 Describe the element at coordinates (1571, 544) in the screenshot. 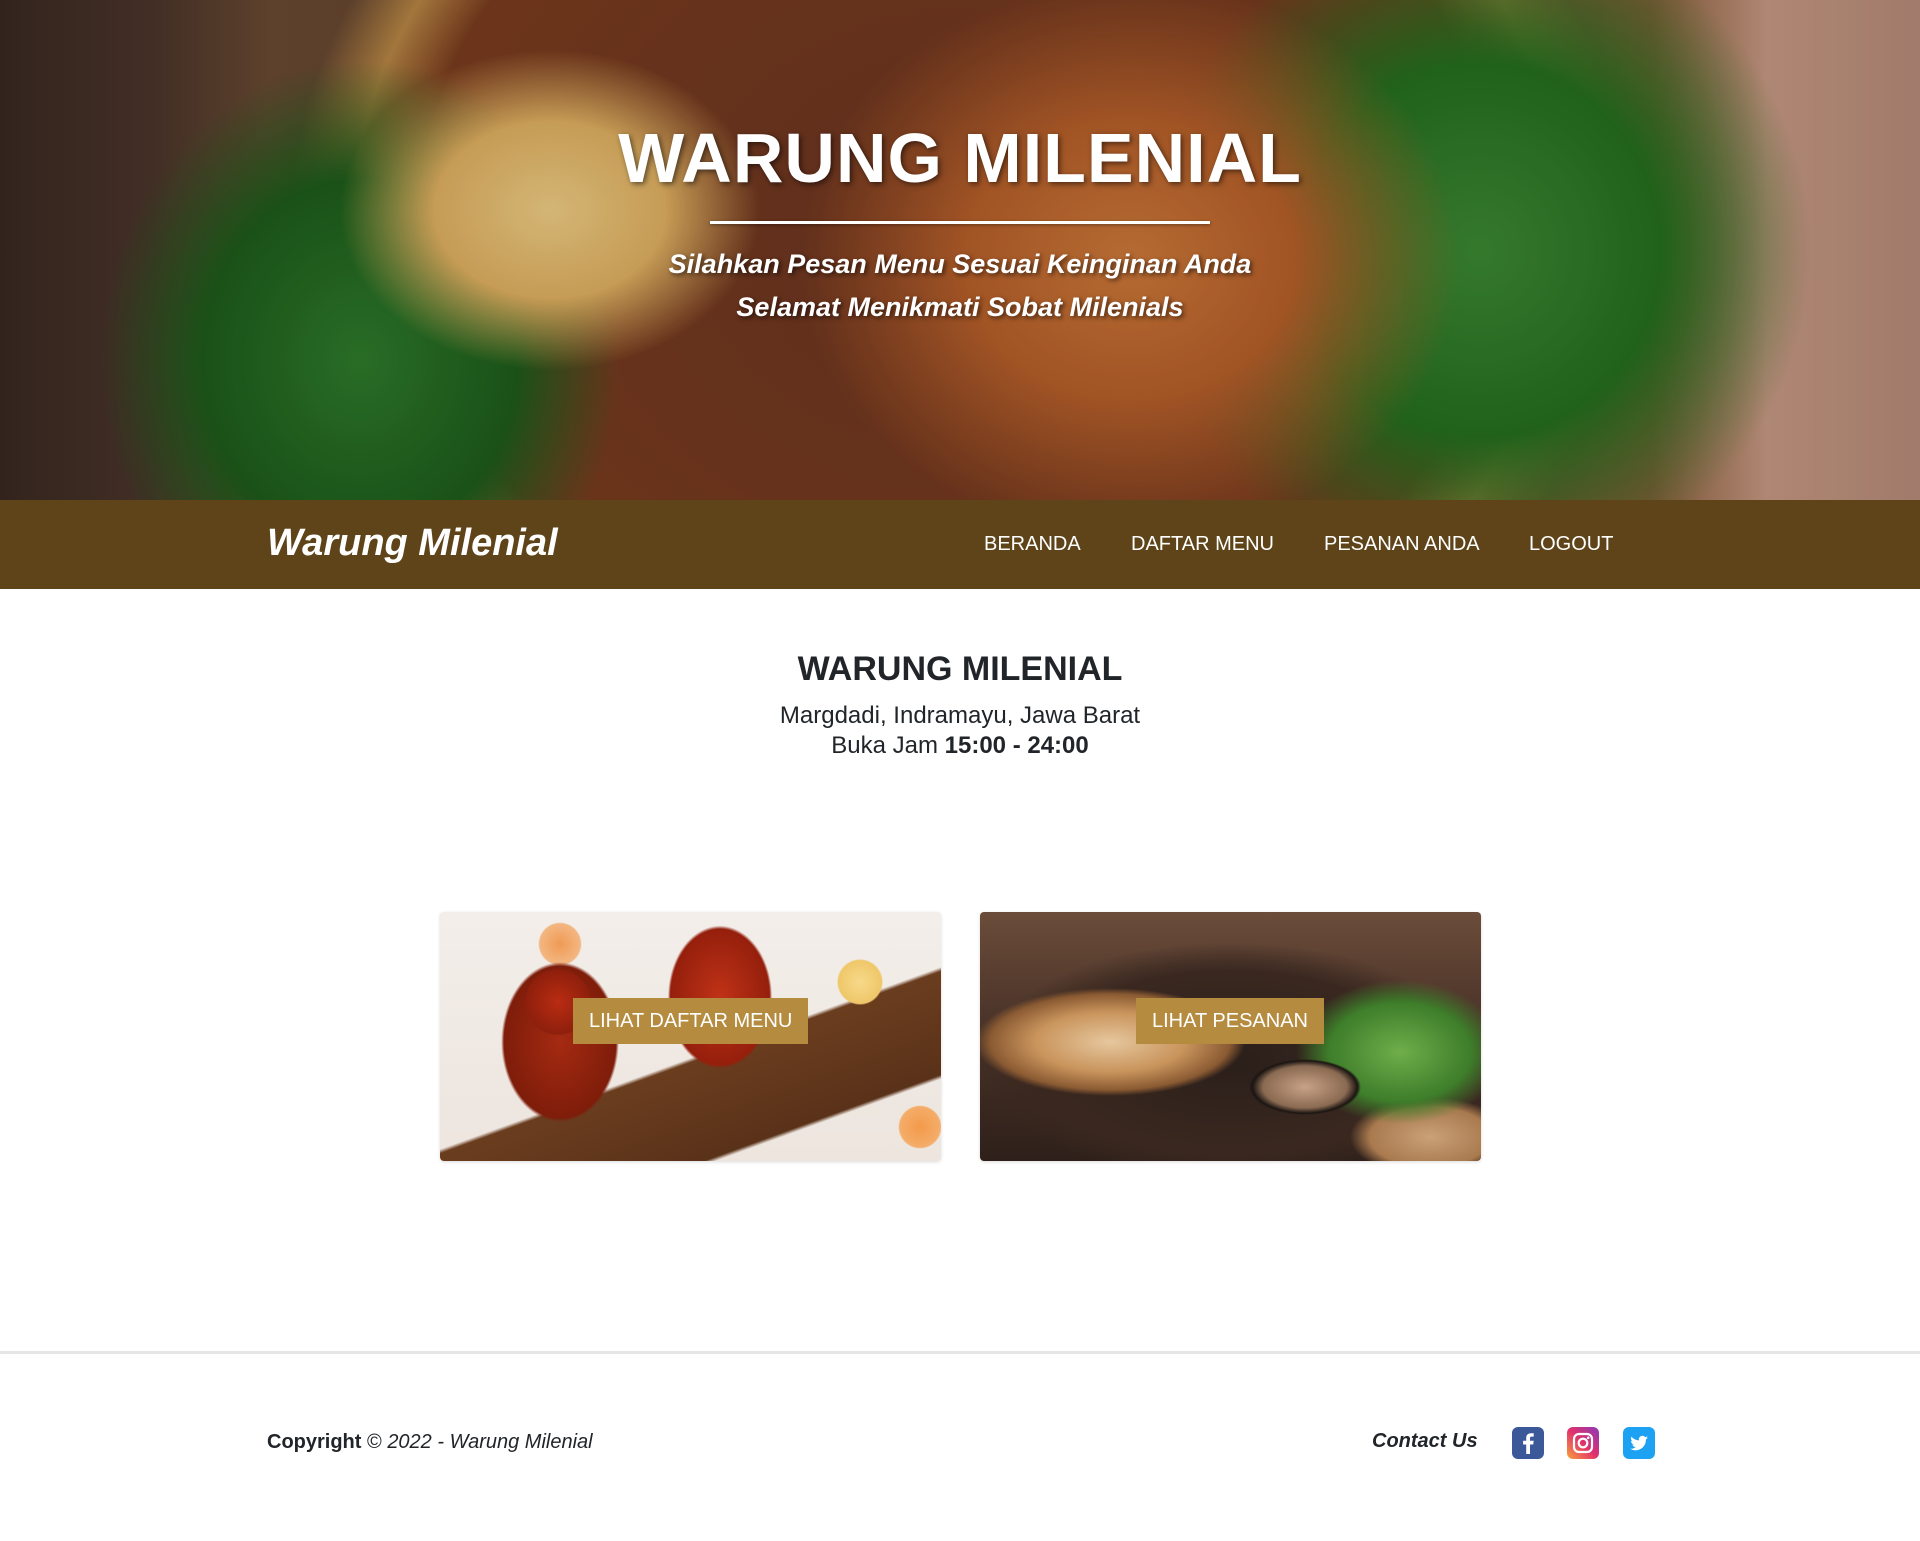

I see `nav-logout: LOGOUT` at that location.